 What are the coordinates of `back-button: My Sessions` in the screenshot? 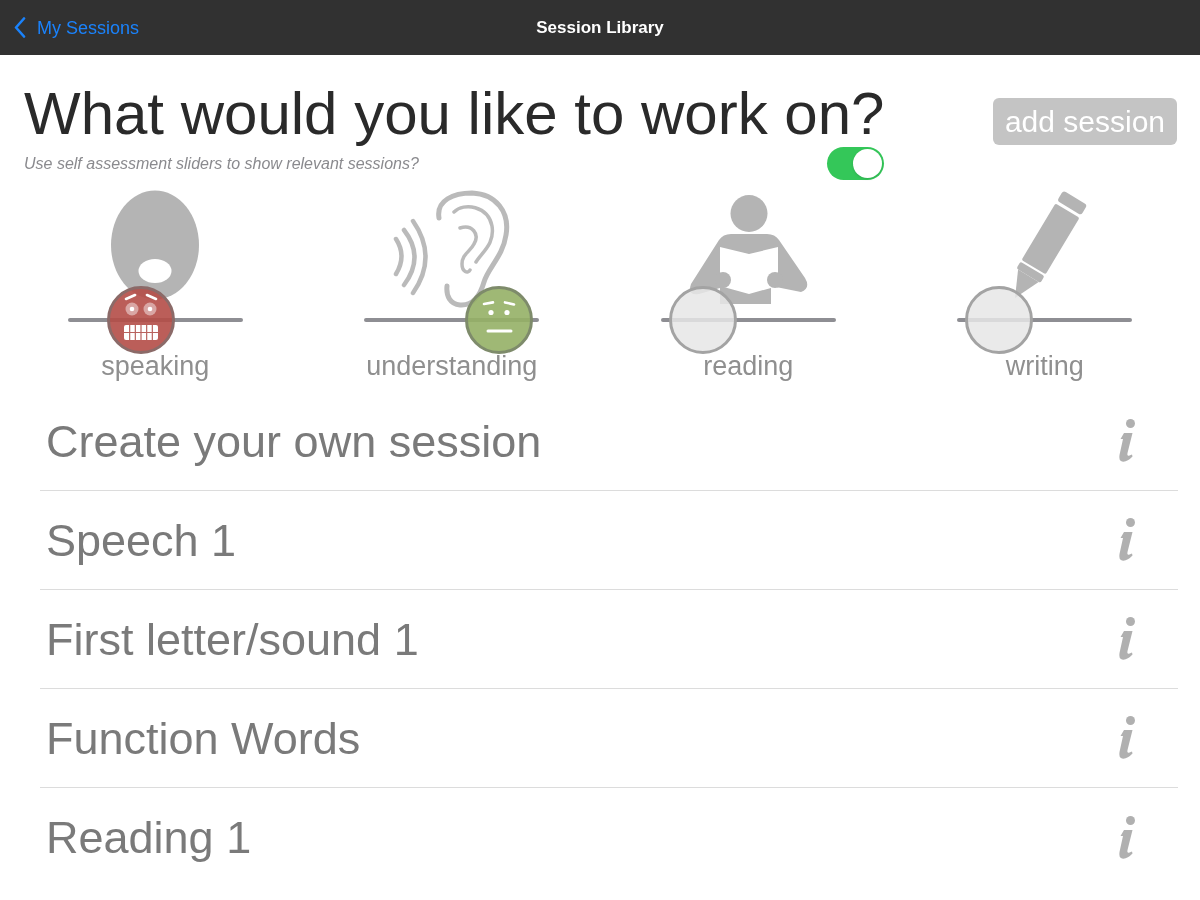 It's located at (77, 27).